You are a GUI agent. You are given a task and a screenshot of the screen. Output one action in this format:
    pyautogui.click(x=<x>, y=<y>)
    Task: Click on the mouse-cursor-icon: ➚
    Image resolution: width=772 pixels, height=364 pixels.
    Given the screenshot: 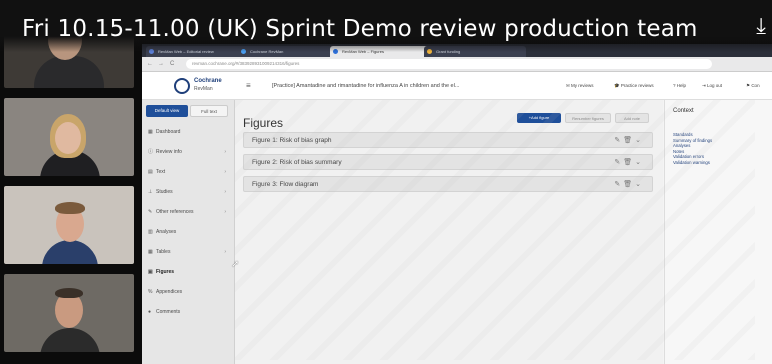 What is the action you would take?
    pyautogui.click(x=235, y=264)
    